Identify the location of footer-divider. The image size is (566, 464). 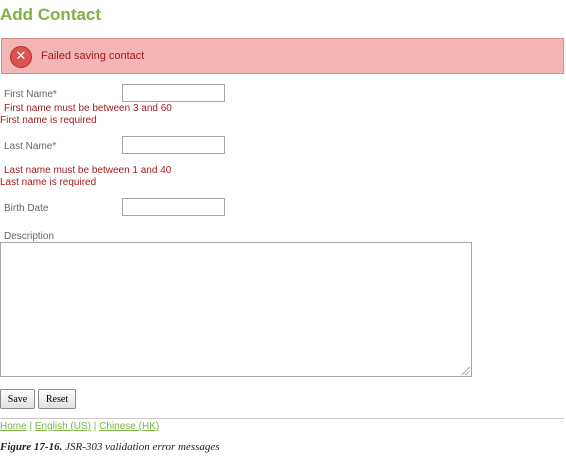
(282, 418).